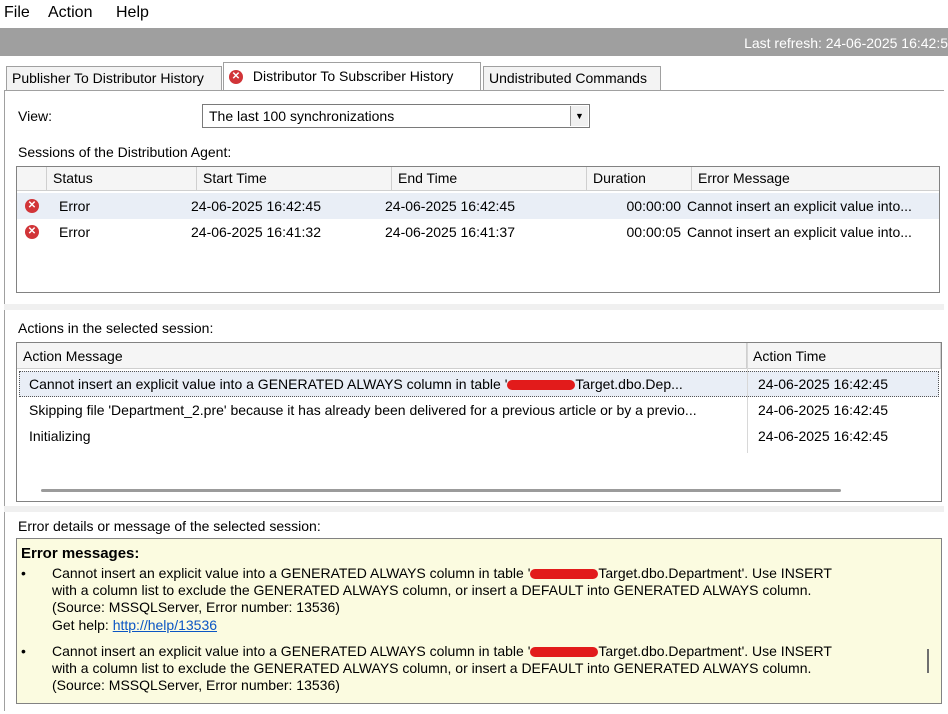 This screenshot has width=948, height=714. I want to click on help-label: Get help:, so click(82, 625).